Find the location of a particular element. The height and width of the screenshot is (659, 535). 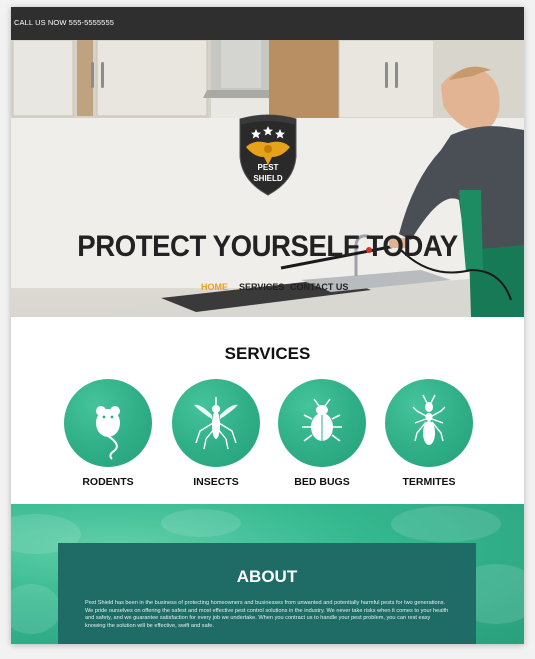

logo-text-shield: SHIELD is located at coordinates (268, 178).